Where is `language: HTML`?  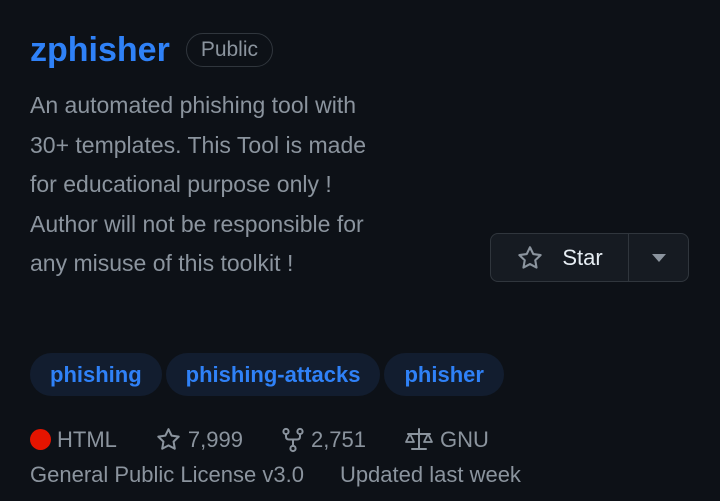 language: HTML is located at coordinates (73, 440).